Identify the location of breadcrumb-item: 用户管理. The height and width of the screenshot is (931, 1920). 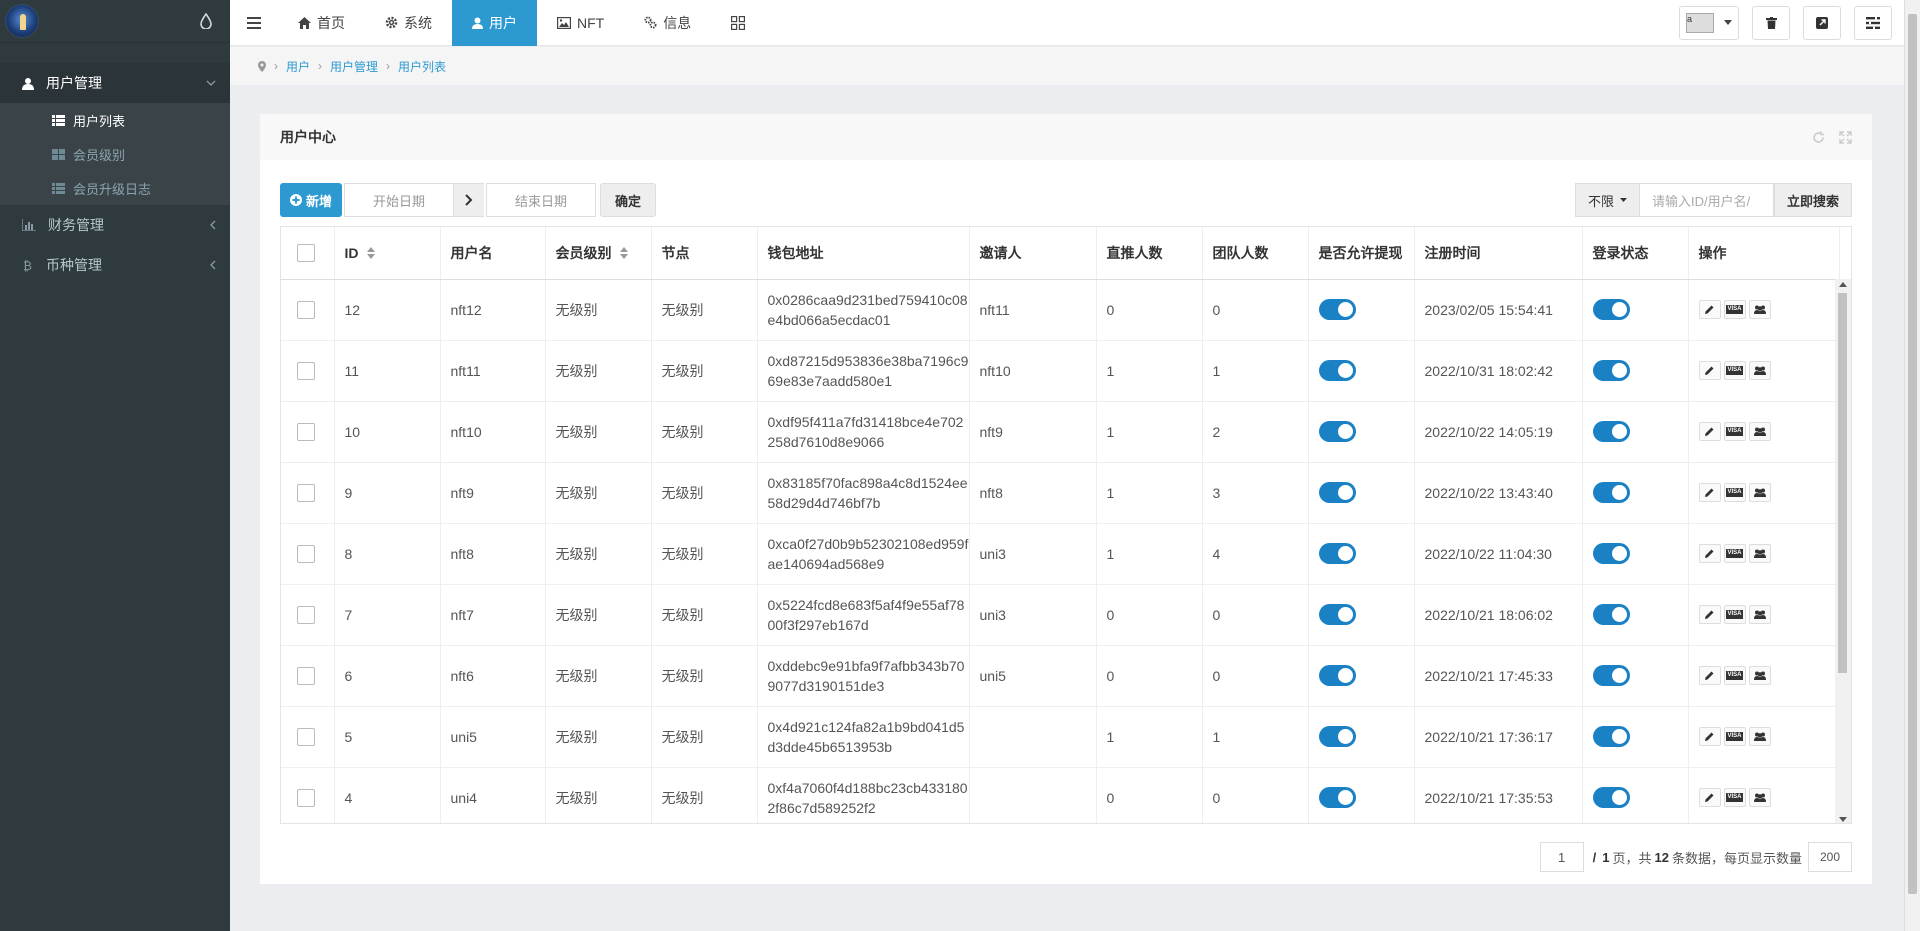
(354, 66).